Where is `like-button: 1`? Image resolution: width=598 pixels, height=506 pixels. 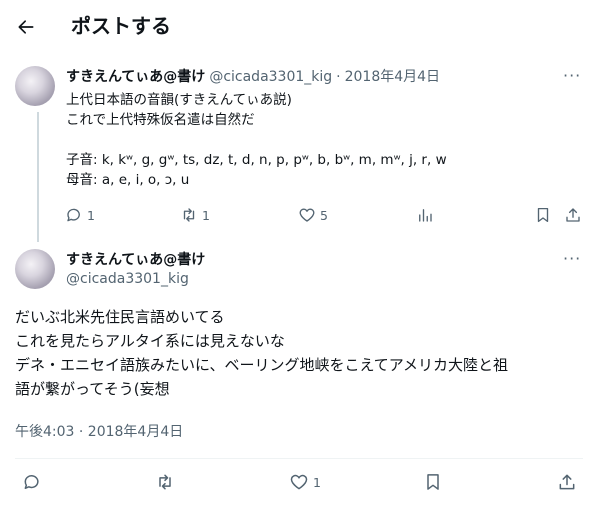 like-button: 1 is located at coordinates (305, 482).